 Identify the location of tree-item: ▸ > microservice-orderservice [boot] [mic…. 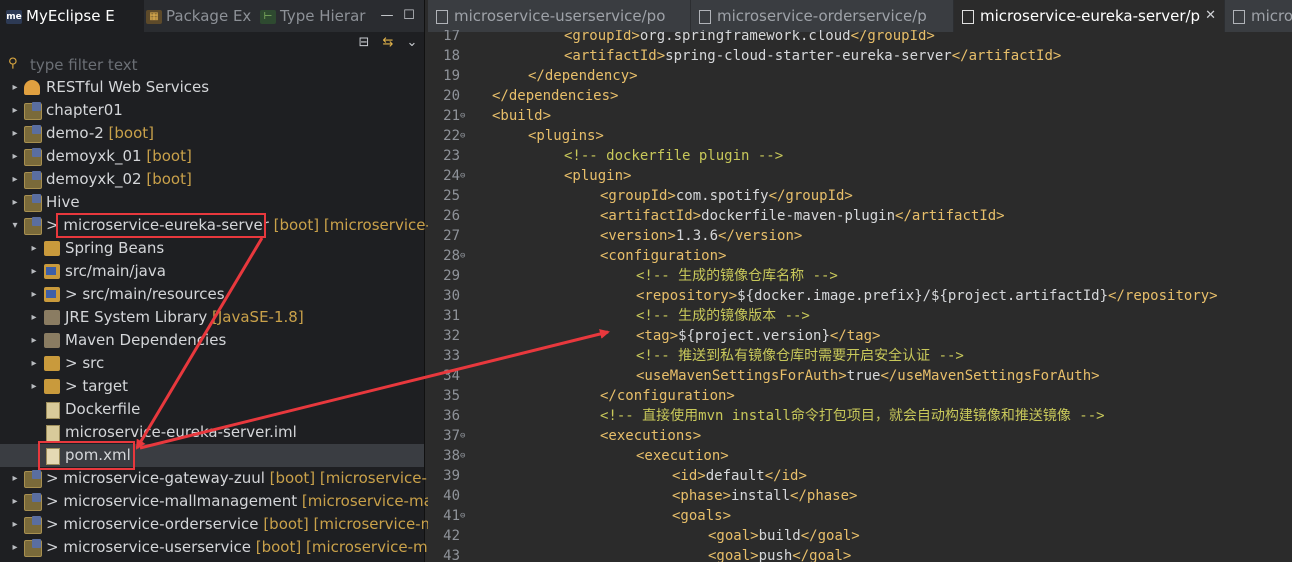
(217, 524).